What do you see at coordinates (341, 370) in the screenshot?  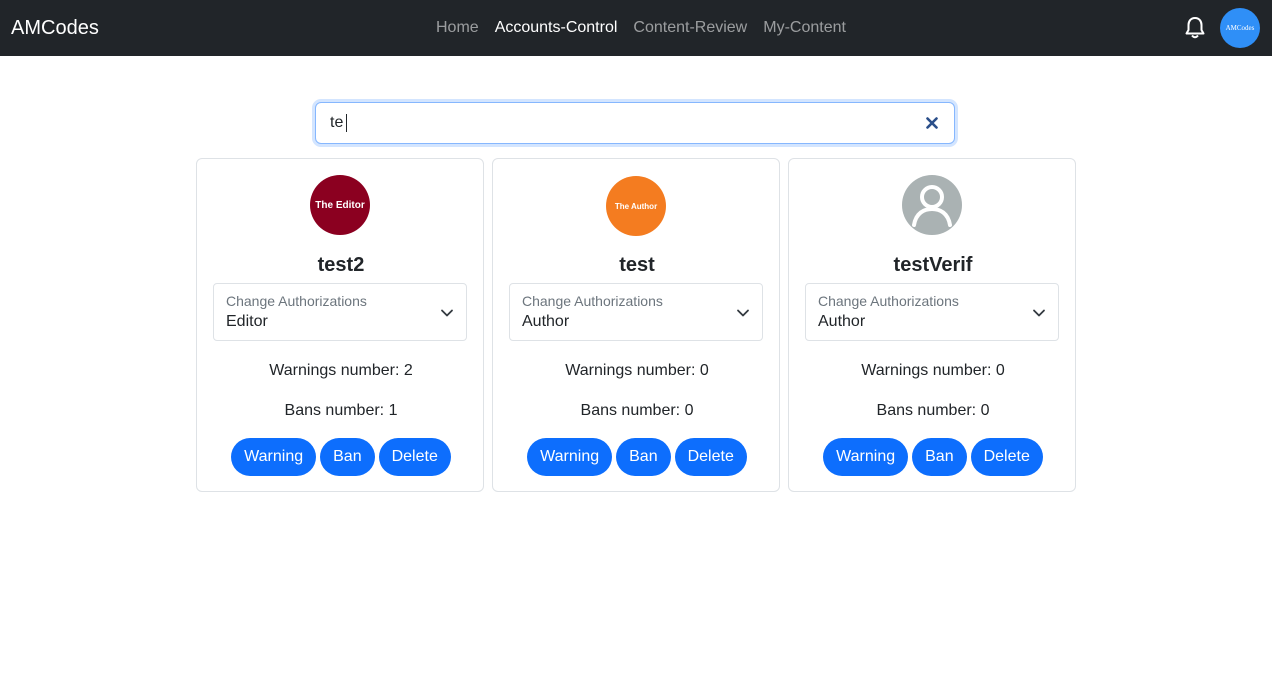 I see `warnings-count: Warnings number: 2` at bounding box center [341, 370].